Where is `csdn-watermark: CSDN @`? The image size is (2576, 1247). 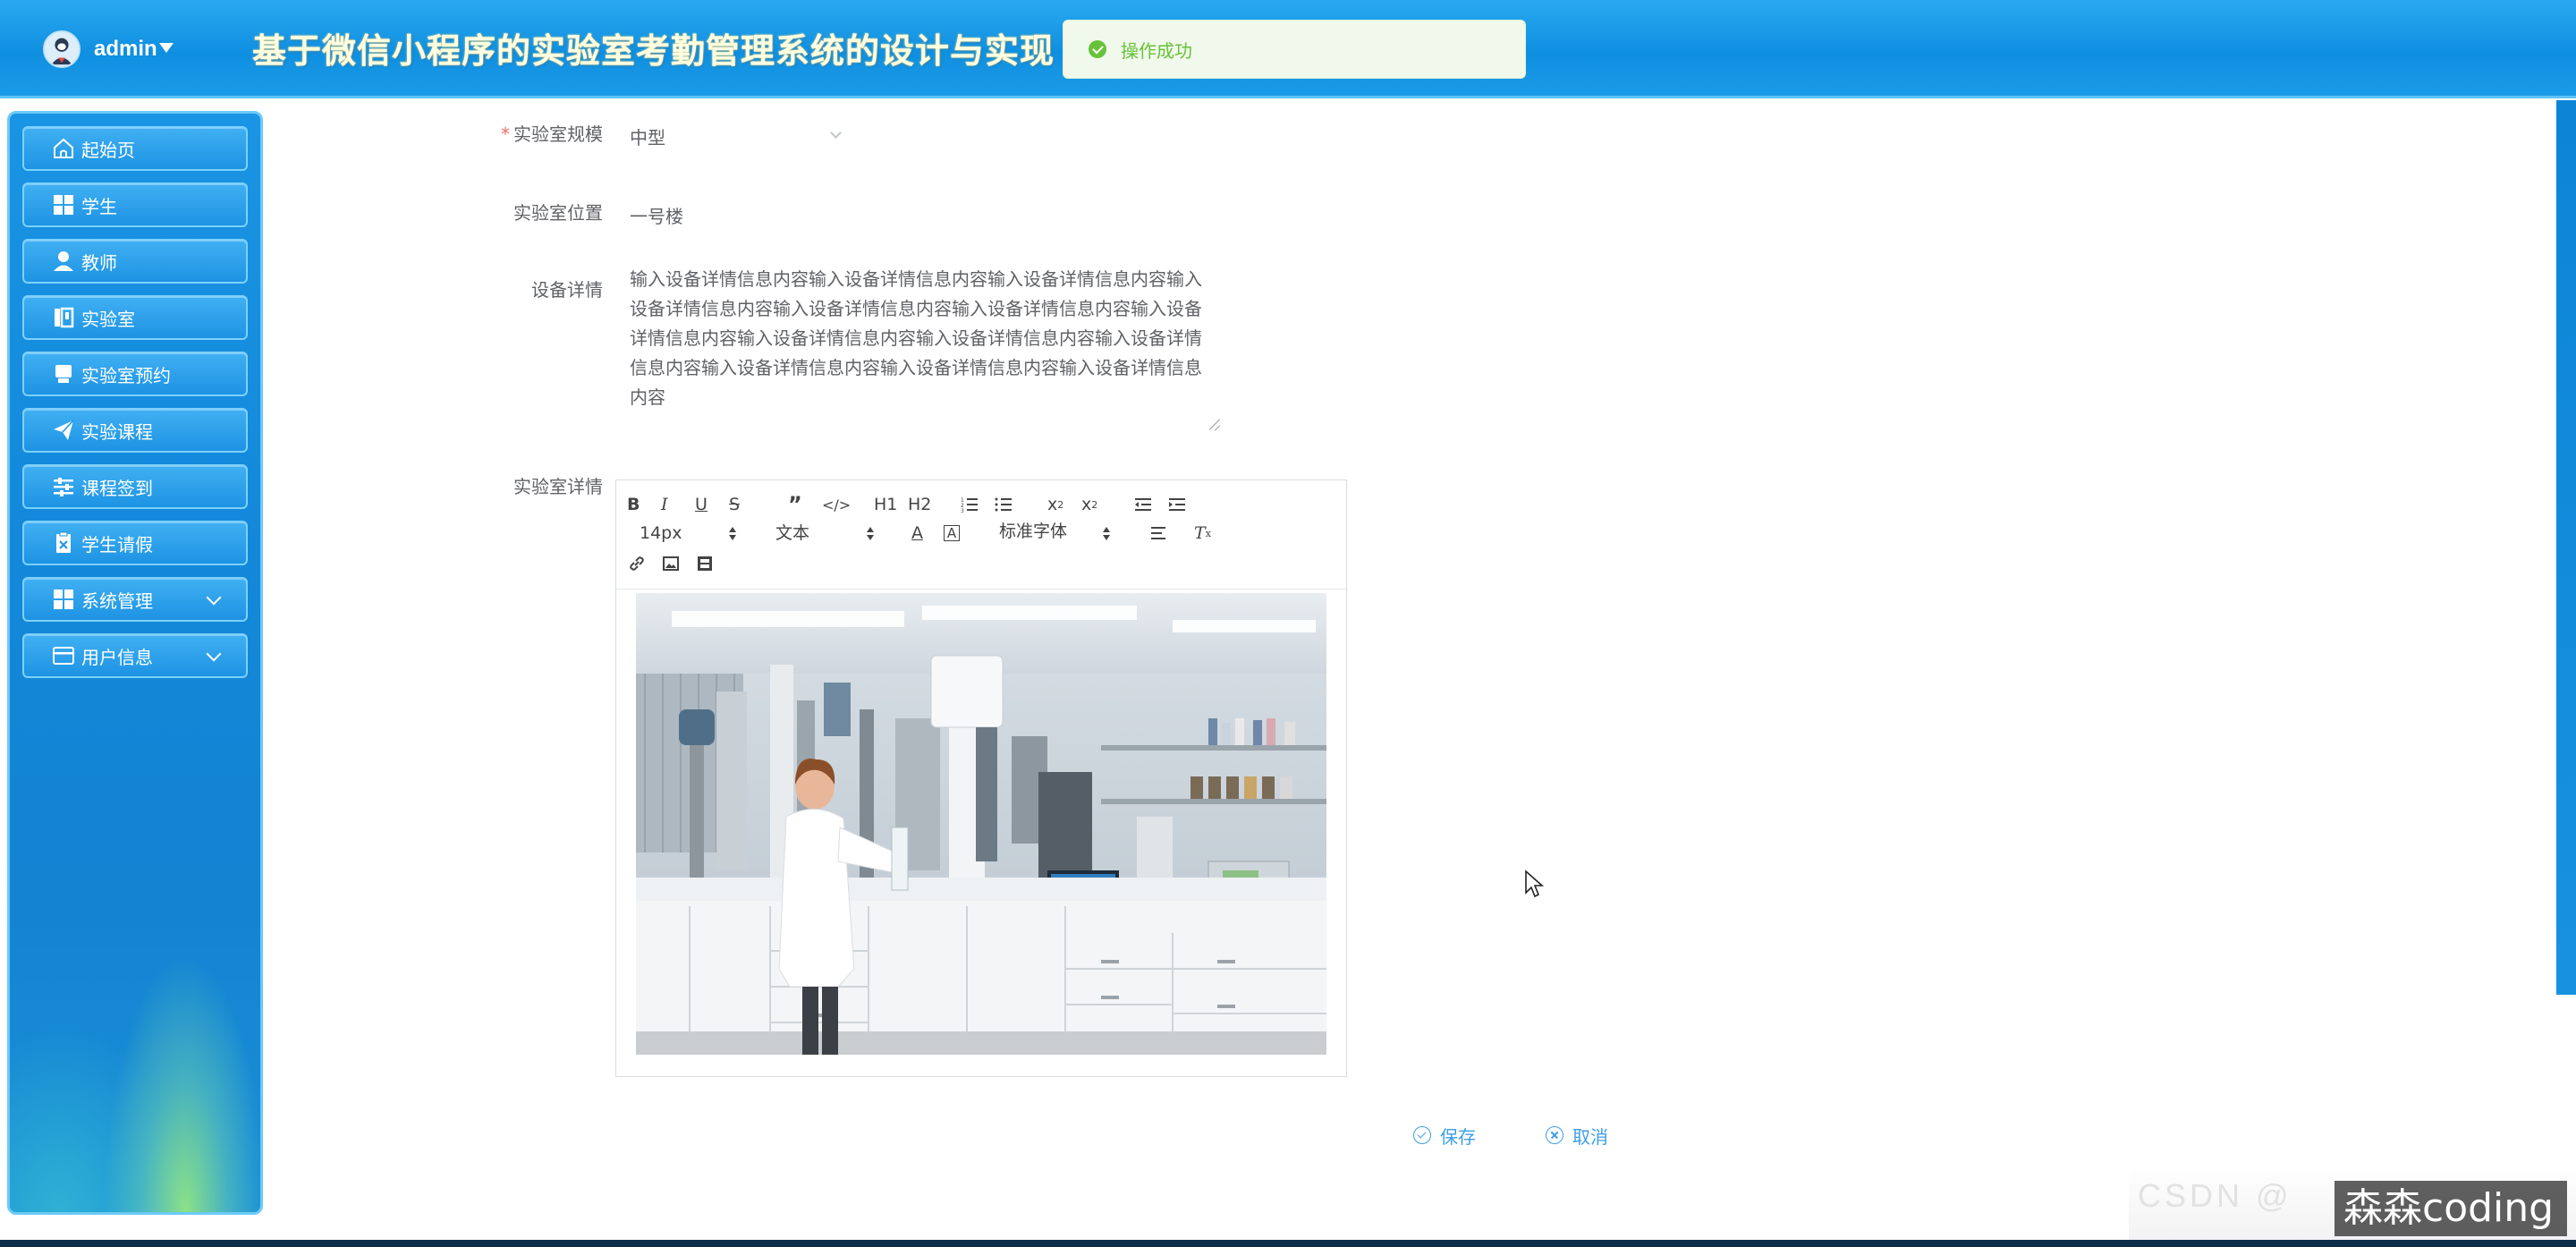
csdn-watermark: CSDN @ is located at coordinates (2215, 1195).